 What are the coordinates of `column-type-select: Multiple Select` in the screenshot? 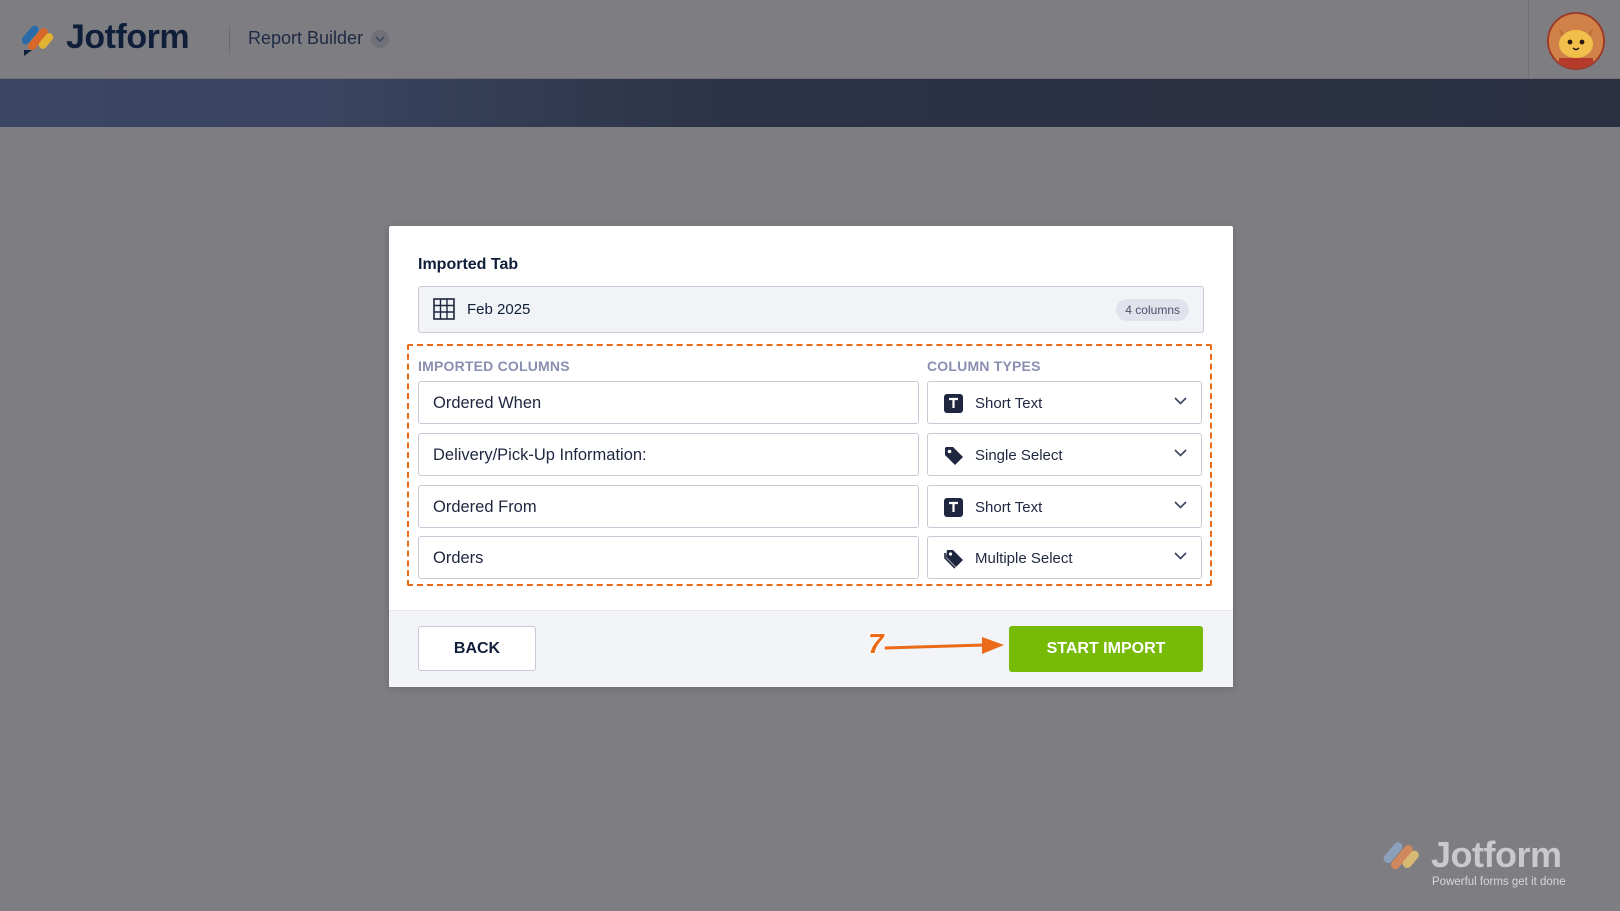 It's located at (1064, 557).